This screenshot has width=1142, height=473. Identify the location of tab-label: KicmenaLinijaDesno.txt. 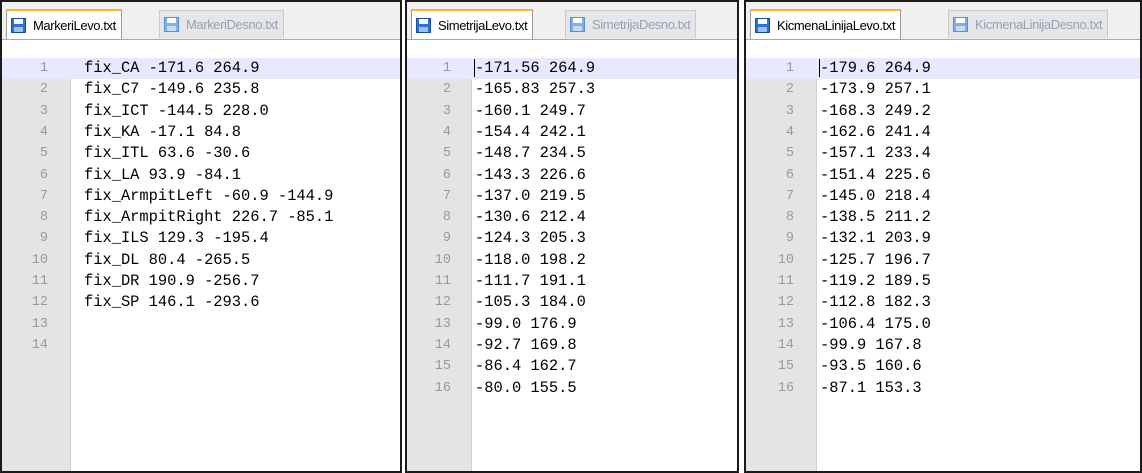
(1039, 24).